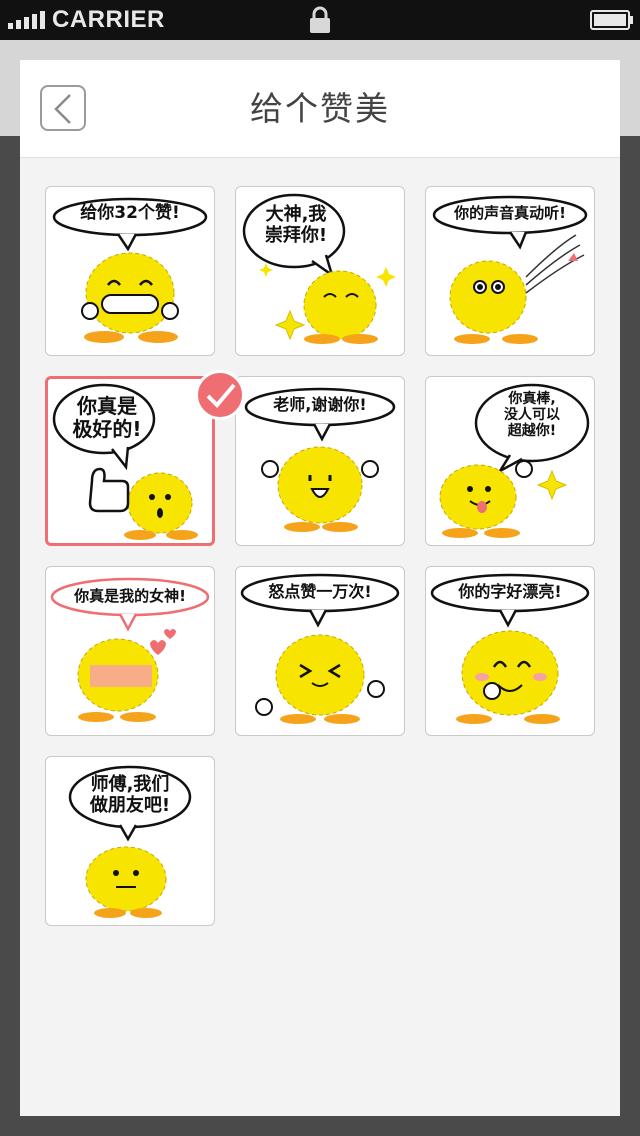 This screenshot has height=1136, width=640. Describe the element at coordinates (510, 651) in the screenshot. I see `sticker-card: 你的字好漂亮!` at that location.